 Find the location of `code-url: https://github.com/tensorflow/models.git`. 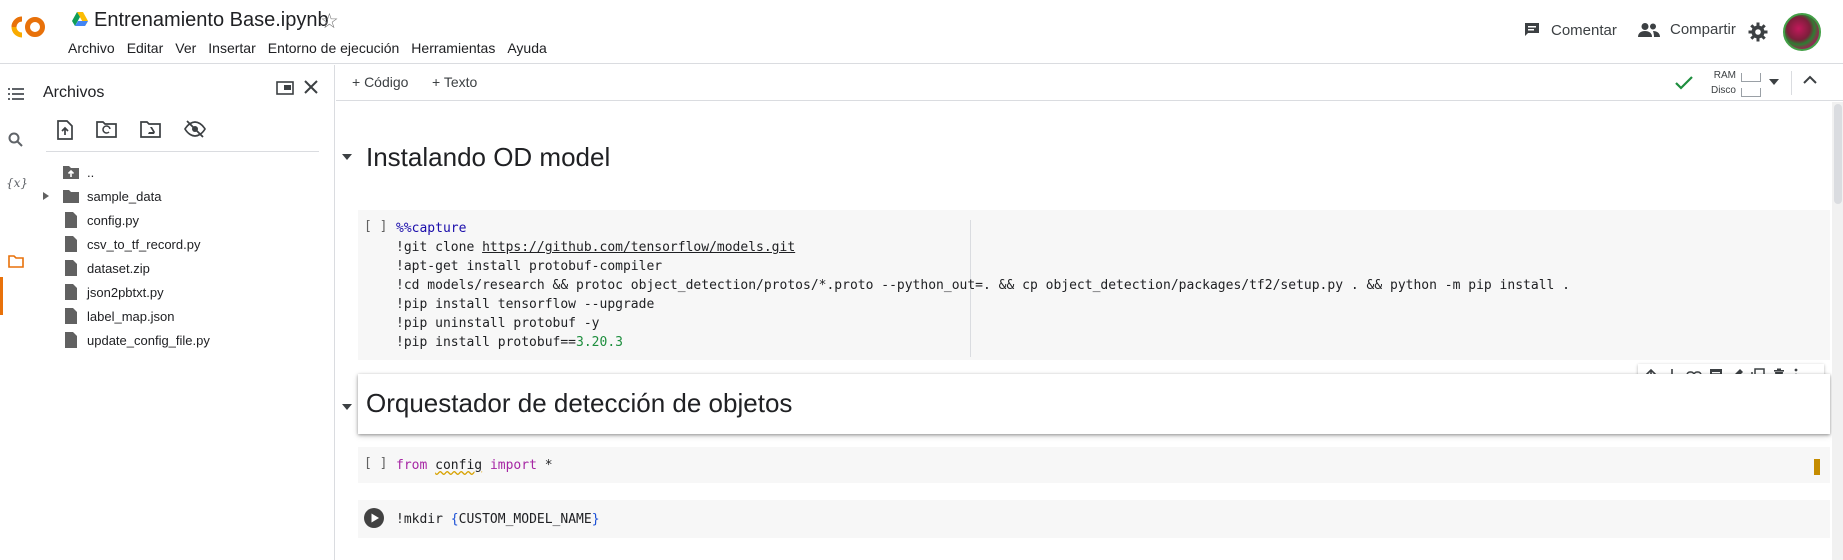

code-url: https://github.com/tensorflow/models.git is located at coordinates (638, 247).